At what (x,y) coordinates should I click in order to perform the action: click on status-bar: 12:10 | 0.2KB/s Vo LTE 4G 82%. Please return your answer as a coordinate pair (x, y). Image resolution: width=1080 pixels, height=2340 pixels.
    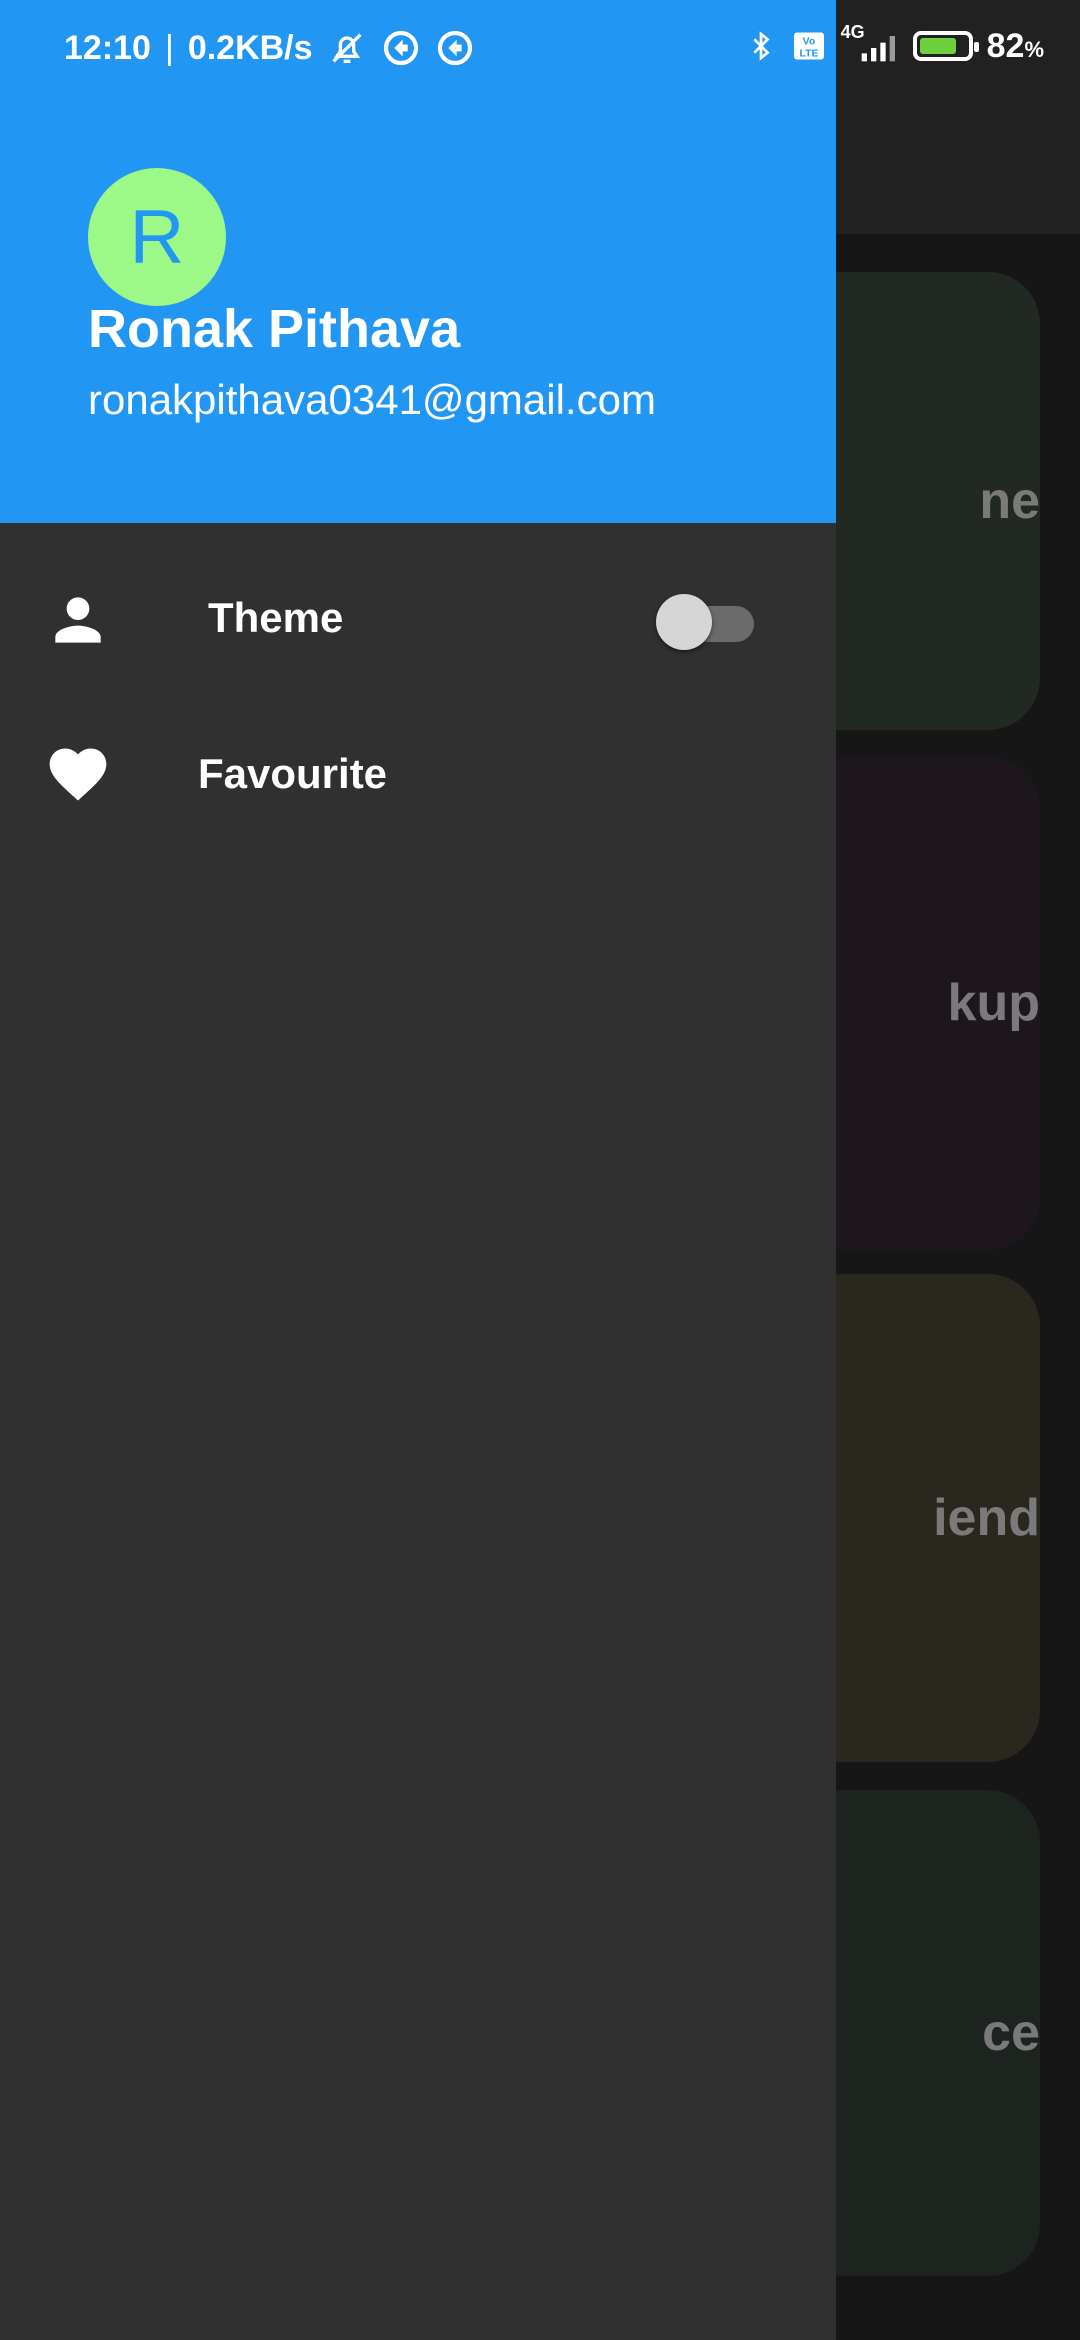
    Looking at the image, I should click on (540, 50).